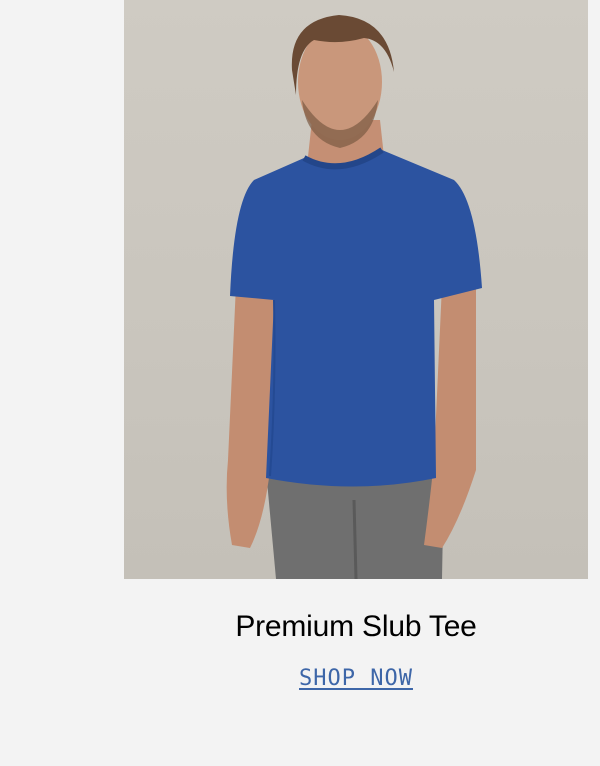  I want to click on product-title: Premium Slub Tee, so click(356, 626).